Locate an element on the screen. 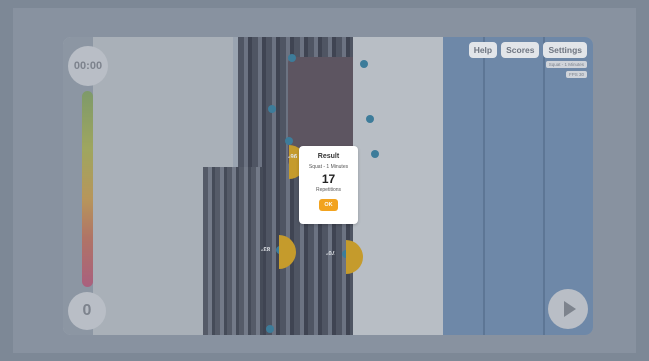 The image size is (649, 361). knee-angle-arc-right is located at coordinates (354, 257).